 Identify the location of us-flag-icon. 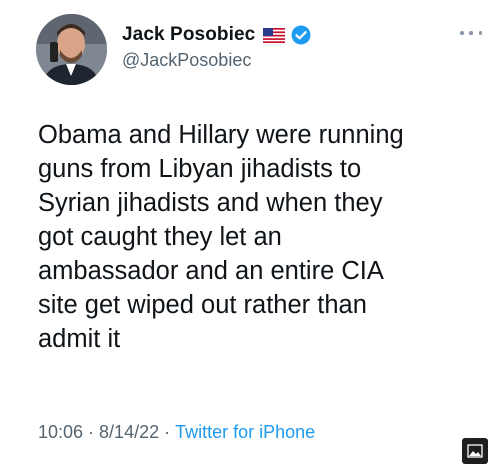
(274, 35).